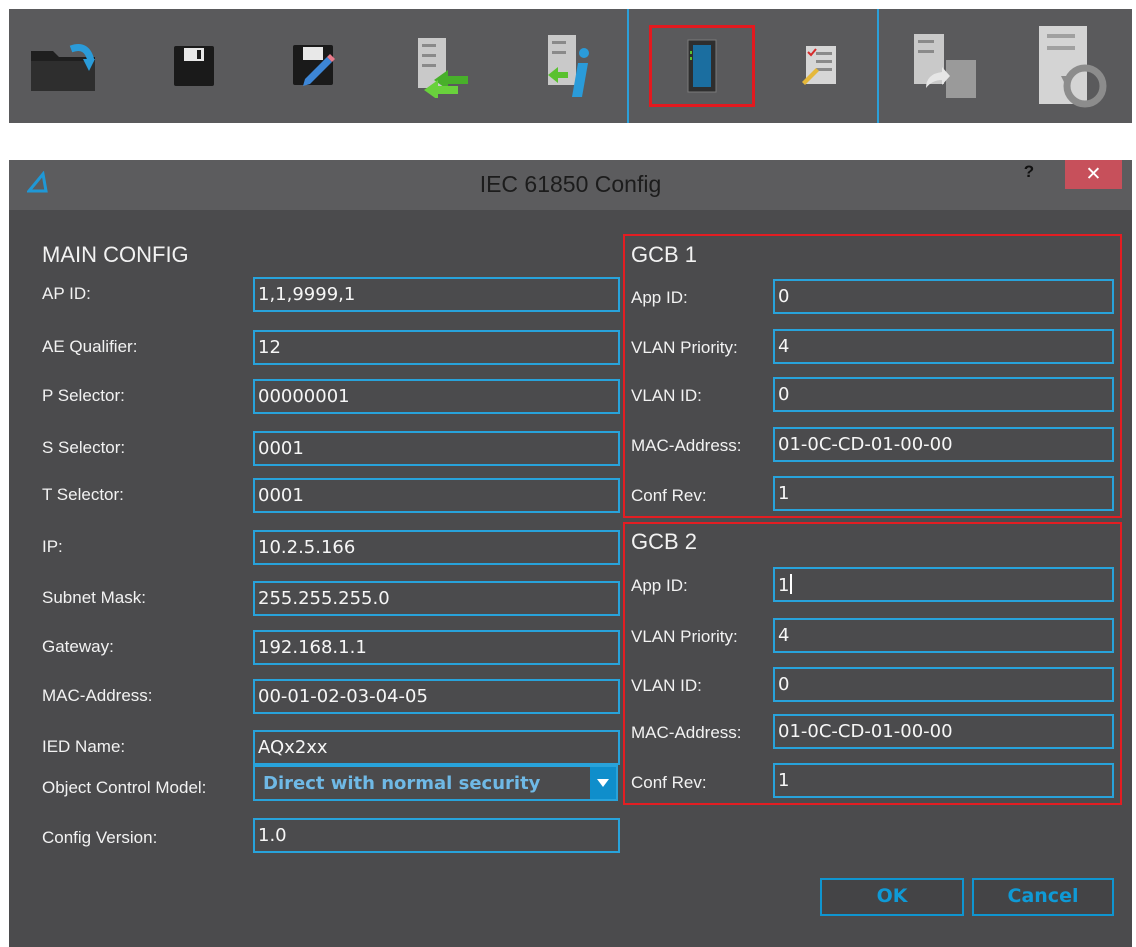 This screenshot has height=947, width=1136. What do you see at coordinates (686, 732) in the screenshot?
I see `gcb2-mac-address-label: MAC-Address:` at bounding box center [686, 732].